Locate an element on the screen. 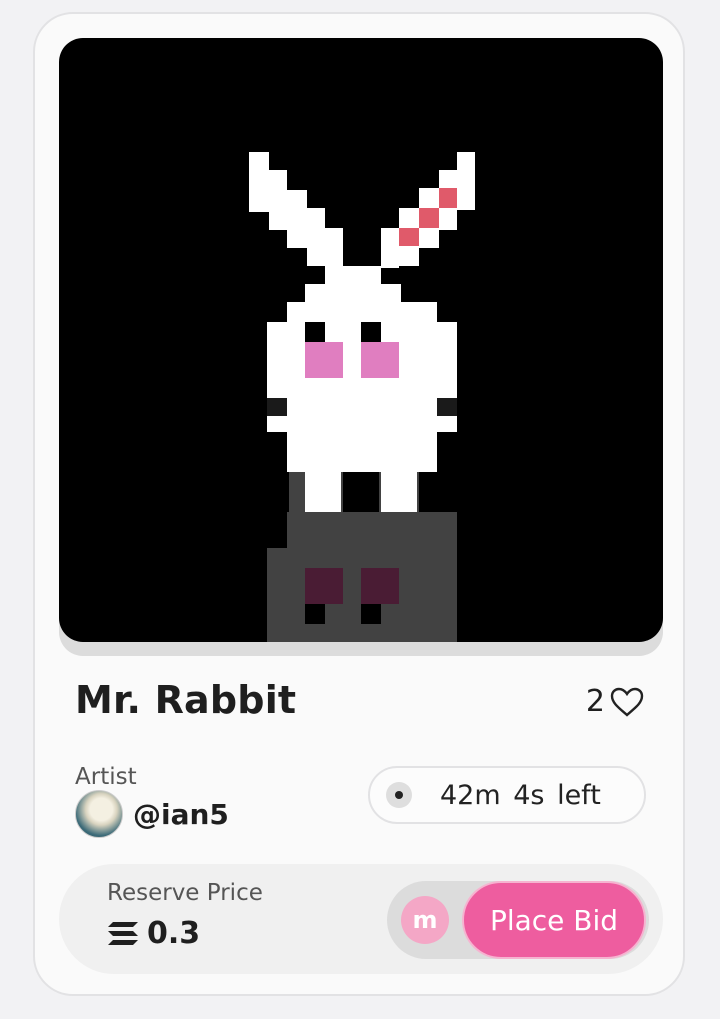  artist-profile-link: @ian5 is located at coordinates (152, 814).